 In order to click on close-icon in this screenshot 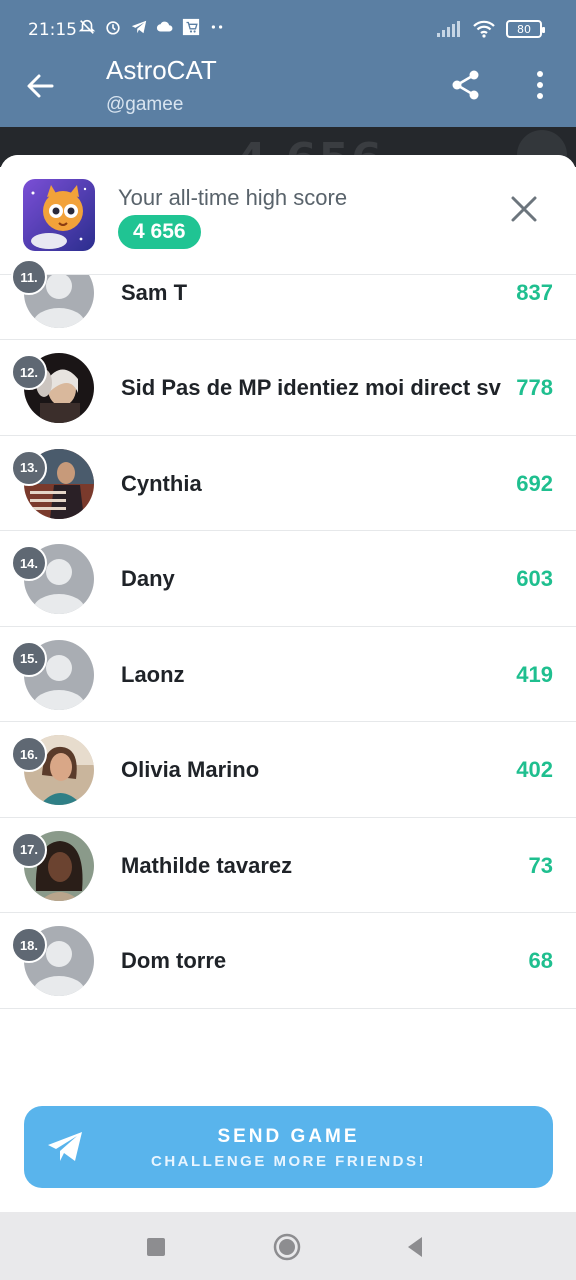, I will do `click(524, 209)`.